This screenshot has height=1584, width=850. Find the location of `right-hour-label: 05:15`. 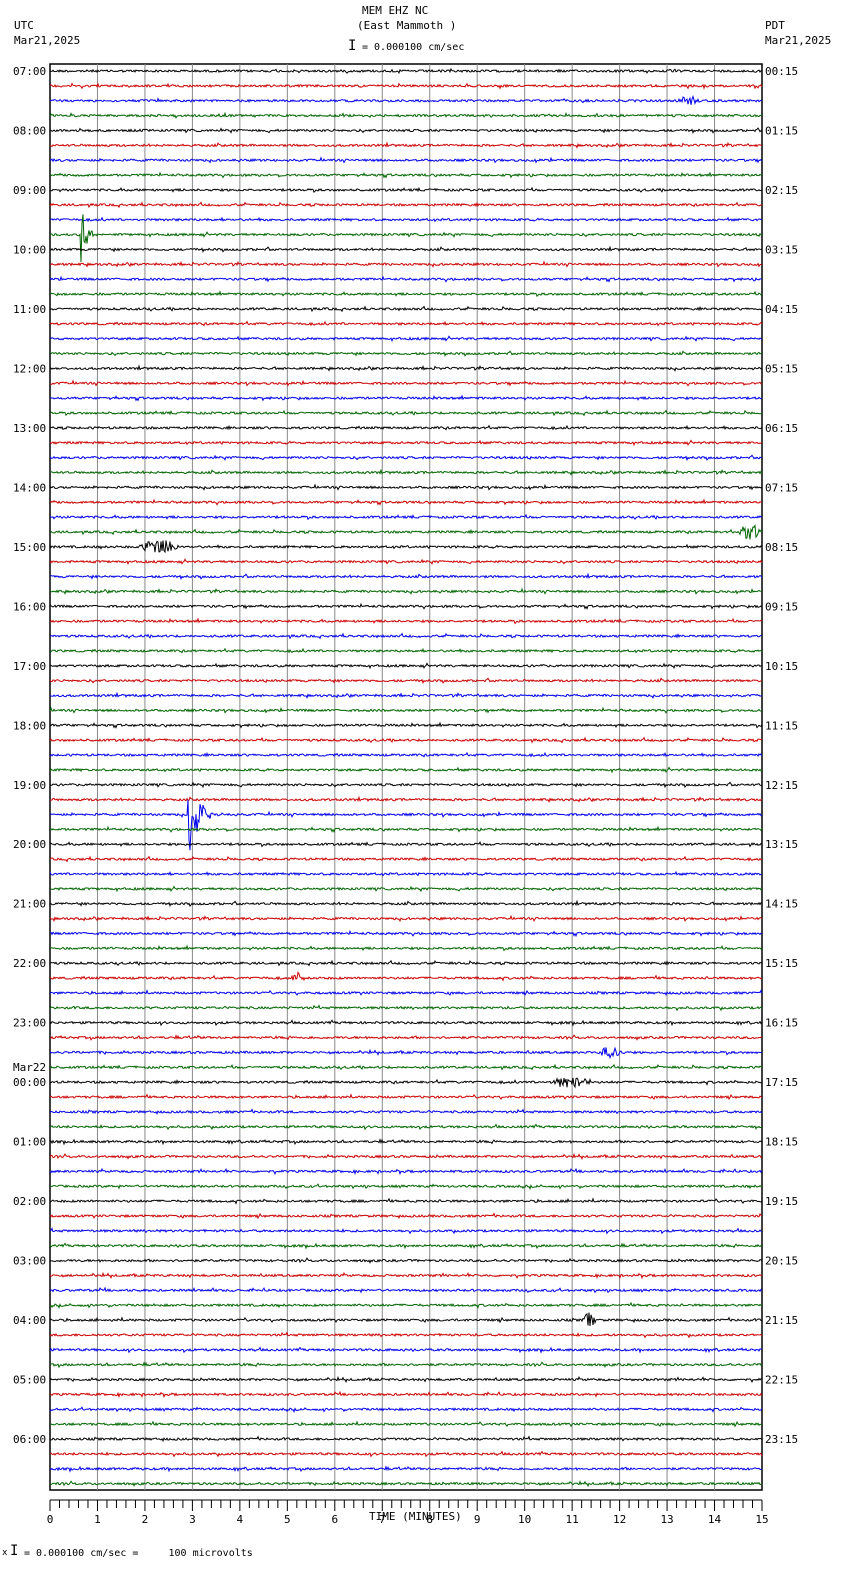

right-hour-label: 05:15 is located at coordinates (781, 368).